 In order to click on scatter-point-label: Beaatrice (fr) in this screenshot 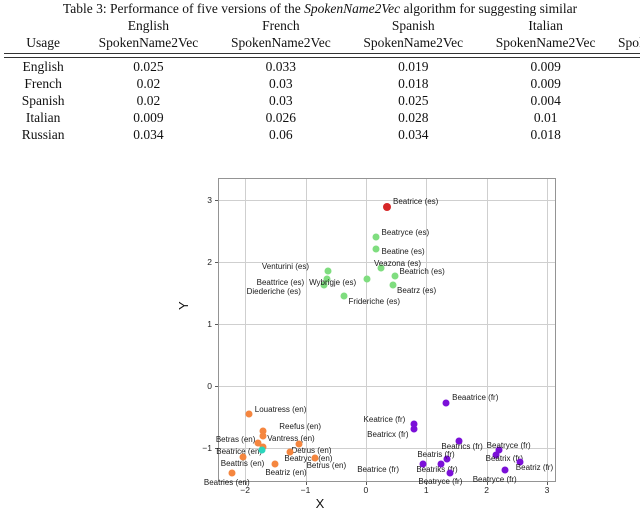, I will do `click(475, 397)`.